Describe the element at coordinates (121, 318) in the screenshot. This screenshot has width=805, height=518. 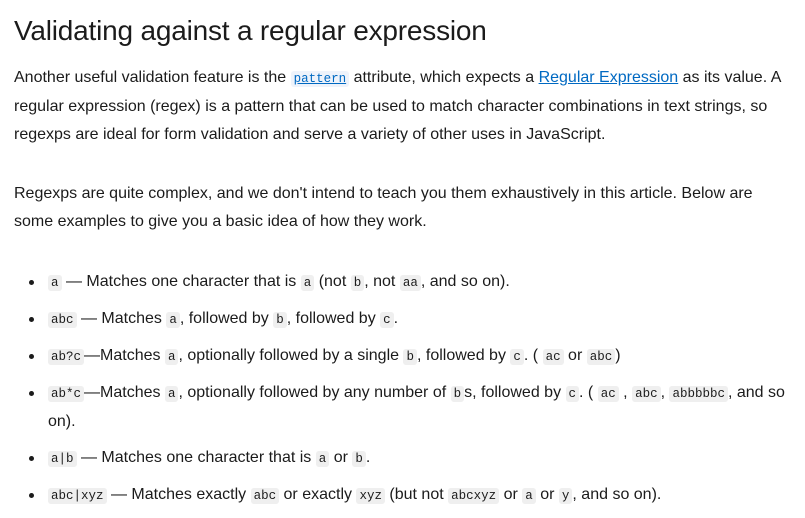
I see `text: — Matches` at that location.